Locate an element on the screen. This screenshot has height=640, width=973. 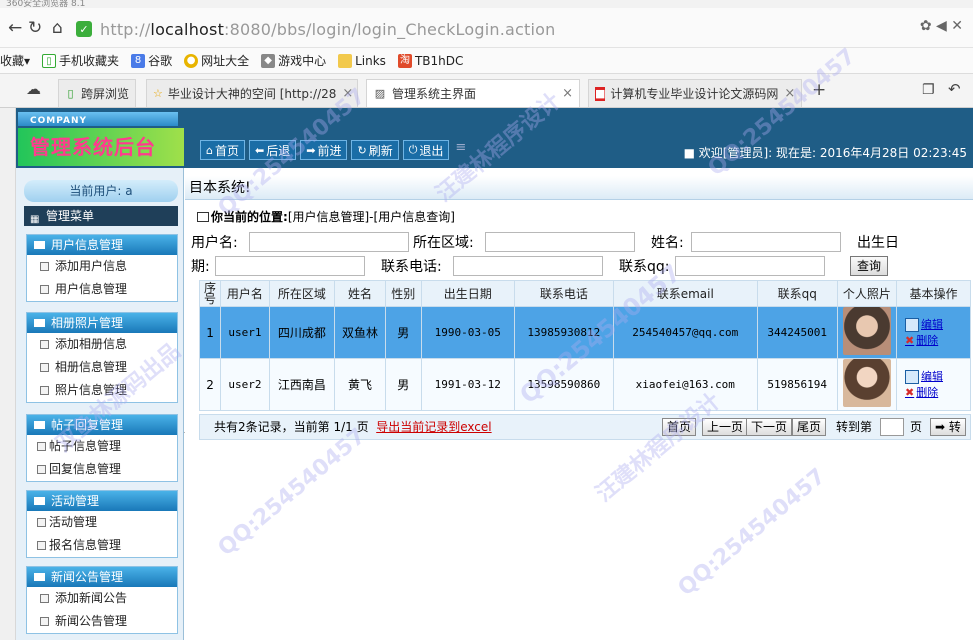
sidebar-item-photo-manage: 照片信息管理 is located at coordinates (102, 390).